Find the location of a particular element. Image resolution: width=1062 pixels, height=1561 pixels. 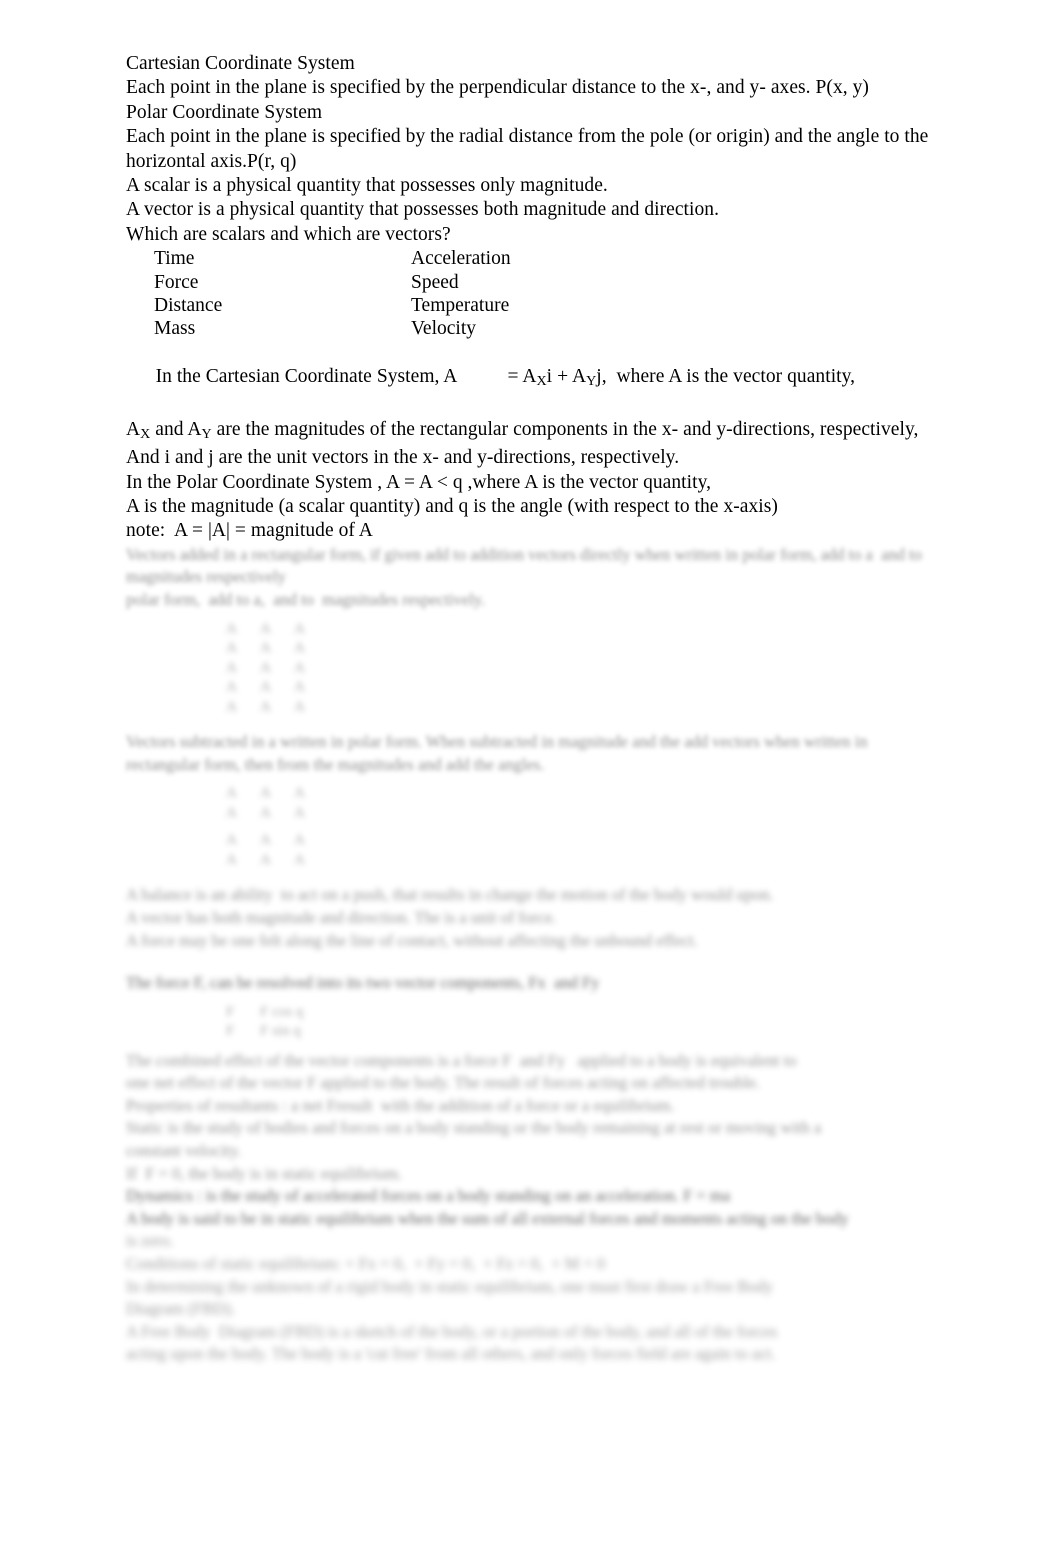

blurred-paragraph-8-line-2: Diagram (FBD). is located at coordinates (181, 1309).